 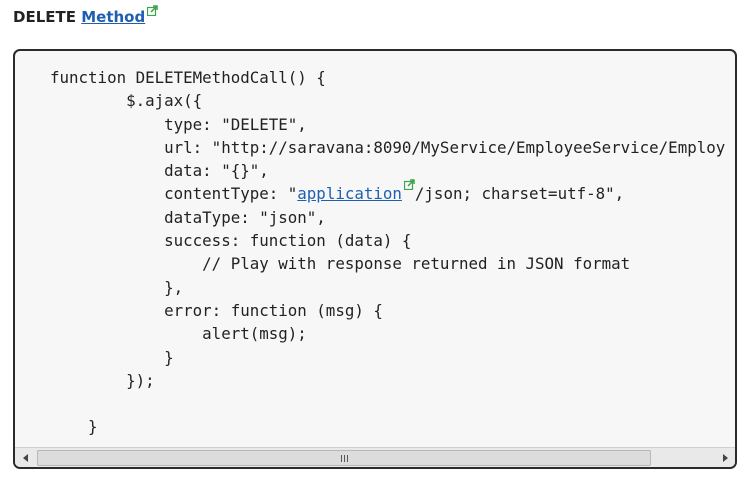 What do you see at coordinates (174, 194) in the screenshot?
I see `code-text: contentType: "` at bounding box center [174, 194].